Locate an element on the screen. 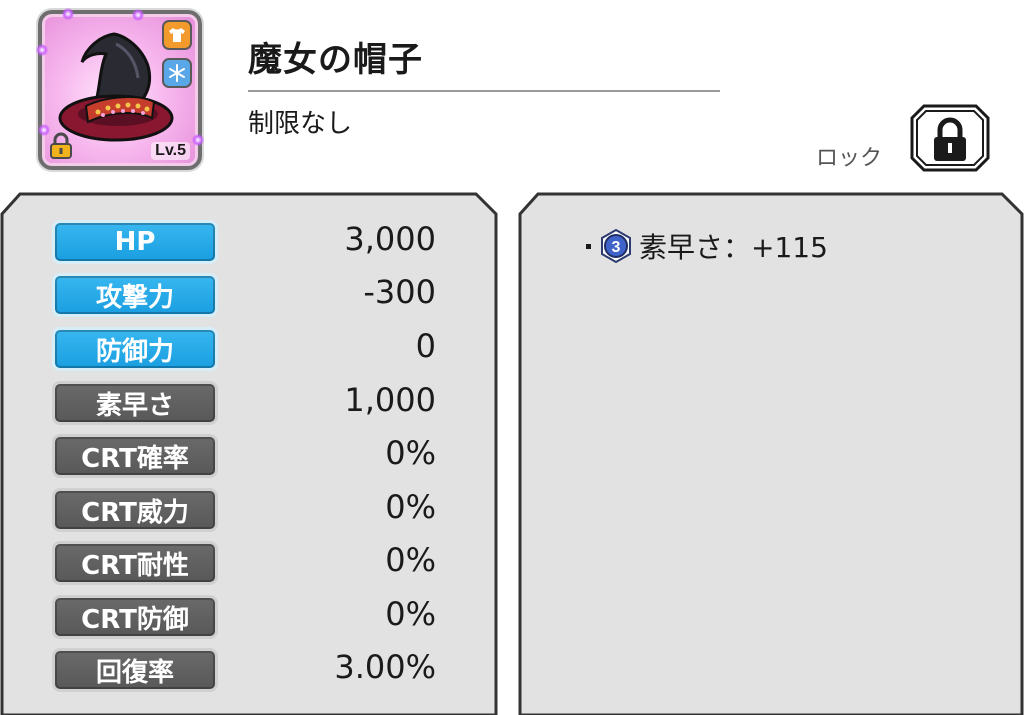 The height and width of the screenshot is (715, 1024). stat-row-defense: 防御力 0 is located at coordinates (262, 349).